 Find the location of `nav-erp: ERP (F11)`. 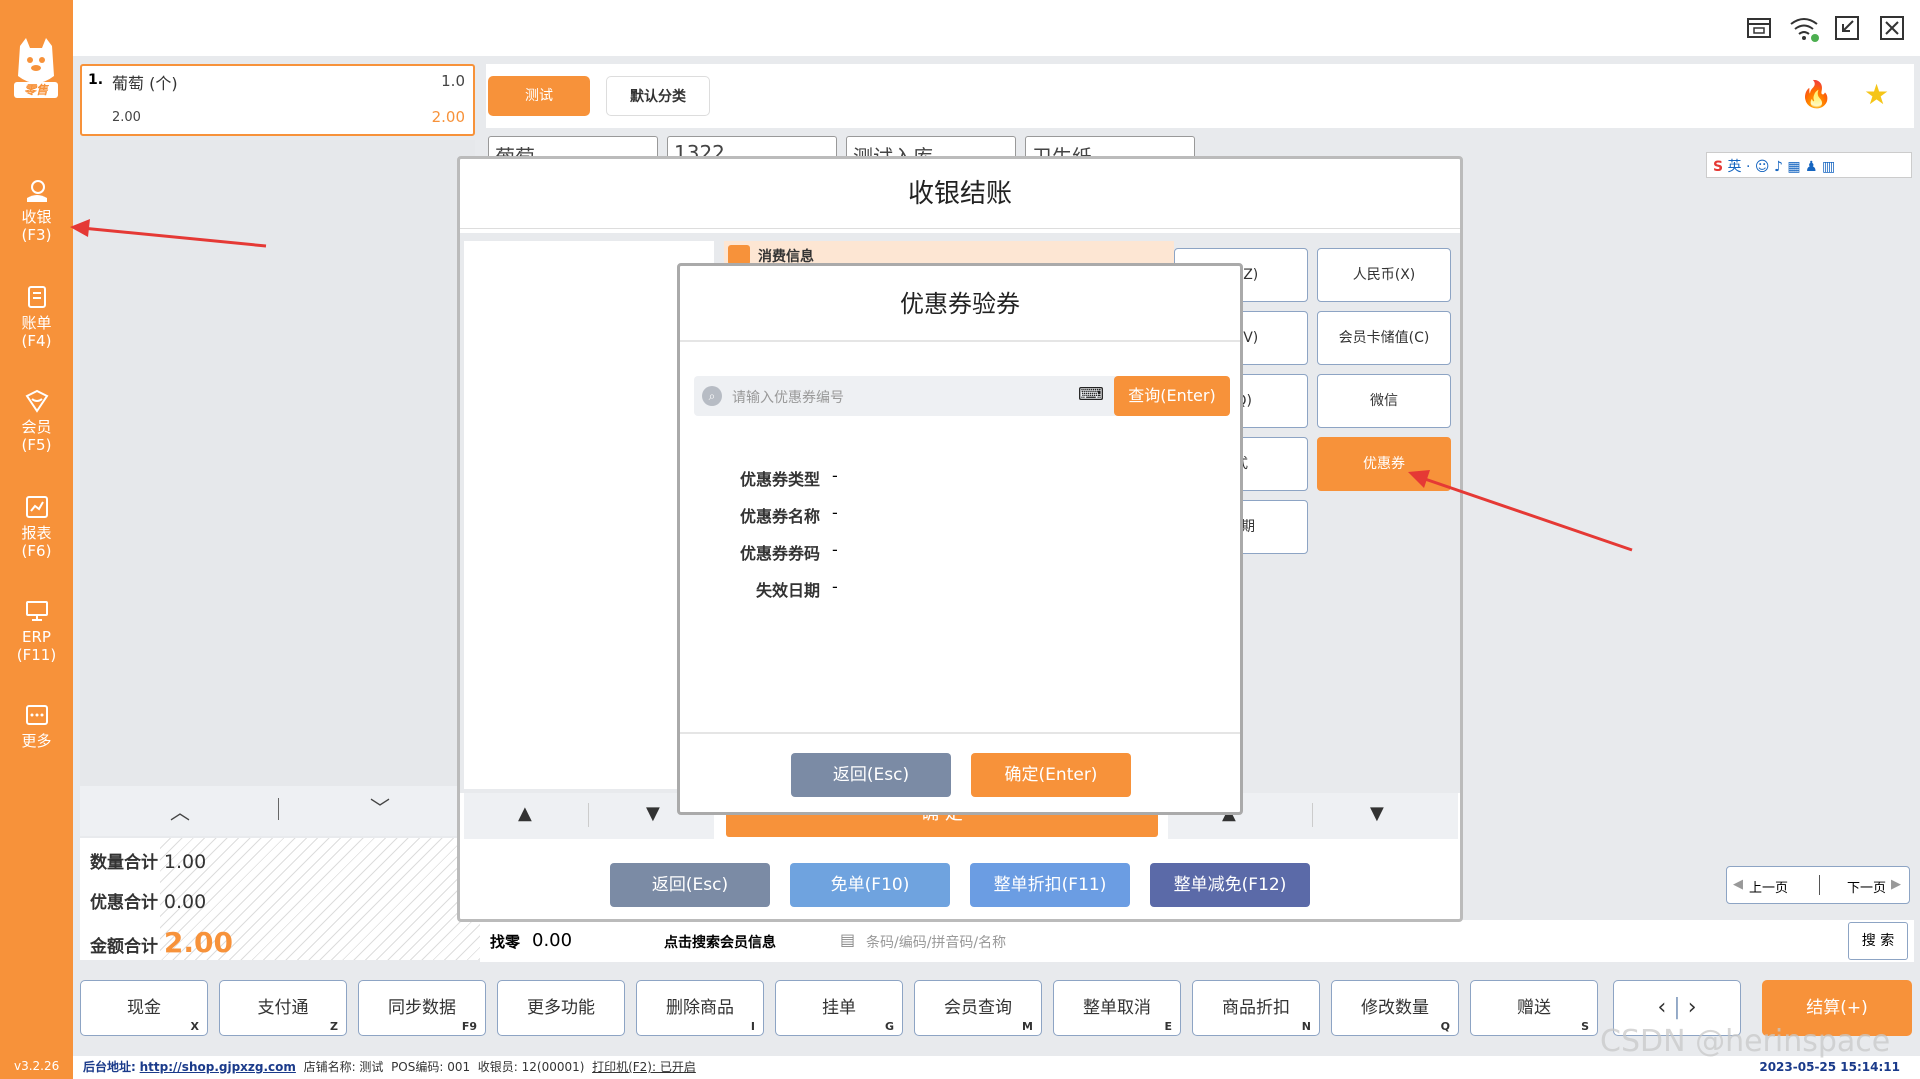

nav-erp: ERP (F11) is located at coordinates (36, 643).